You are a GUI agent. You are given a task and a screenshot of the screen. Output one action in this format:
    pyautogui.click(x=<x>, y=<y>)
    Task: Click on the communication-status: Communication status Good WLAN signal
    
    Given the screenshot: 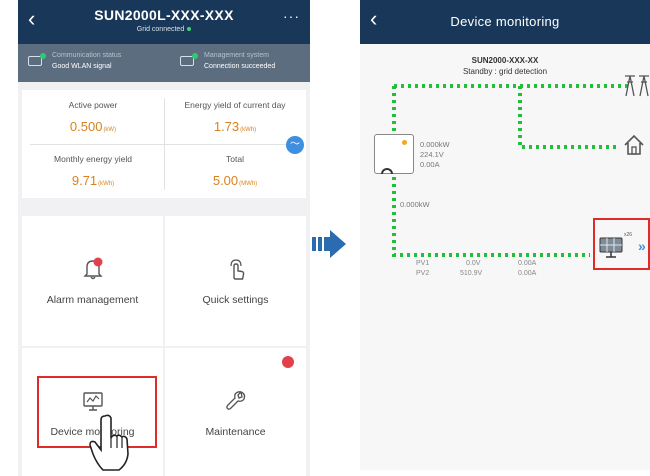 What is the action you would take?
    pyautogui.click(x=86, y=61)
    